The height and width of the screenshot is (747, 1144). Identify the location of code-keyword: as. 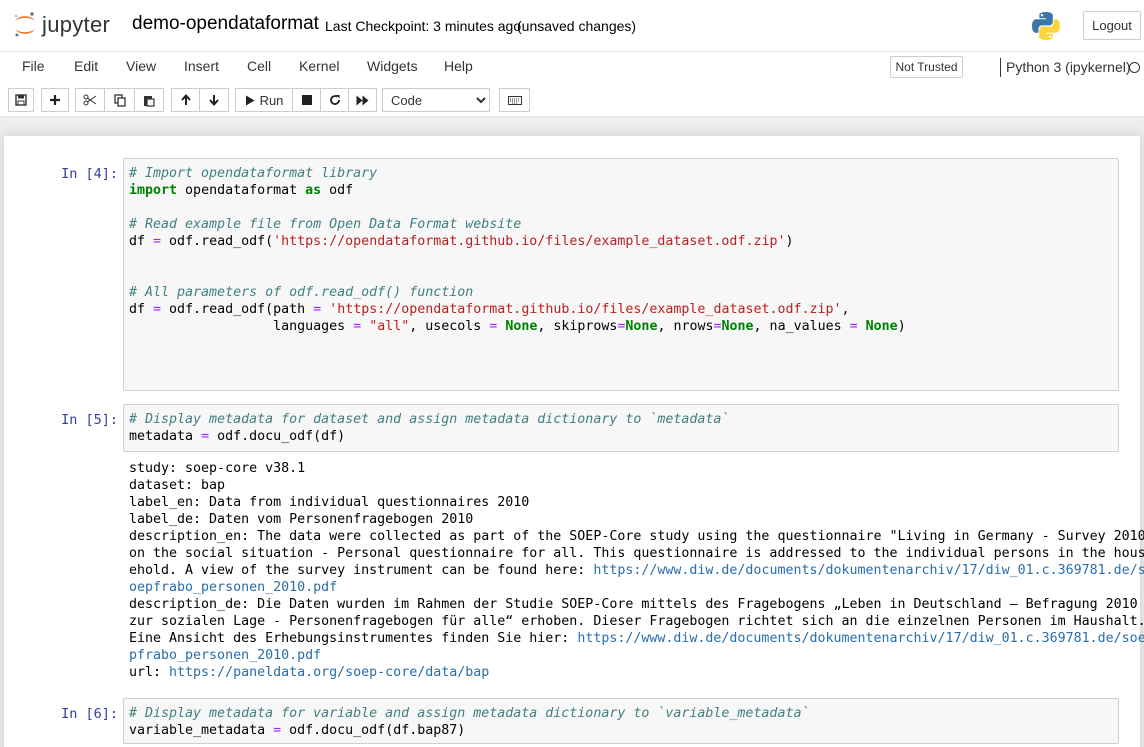
(313, 190).